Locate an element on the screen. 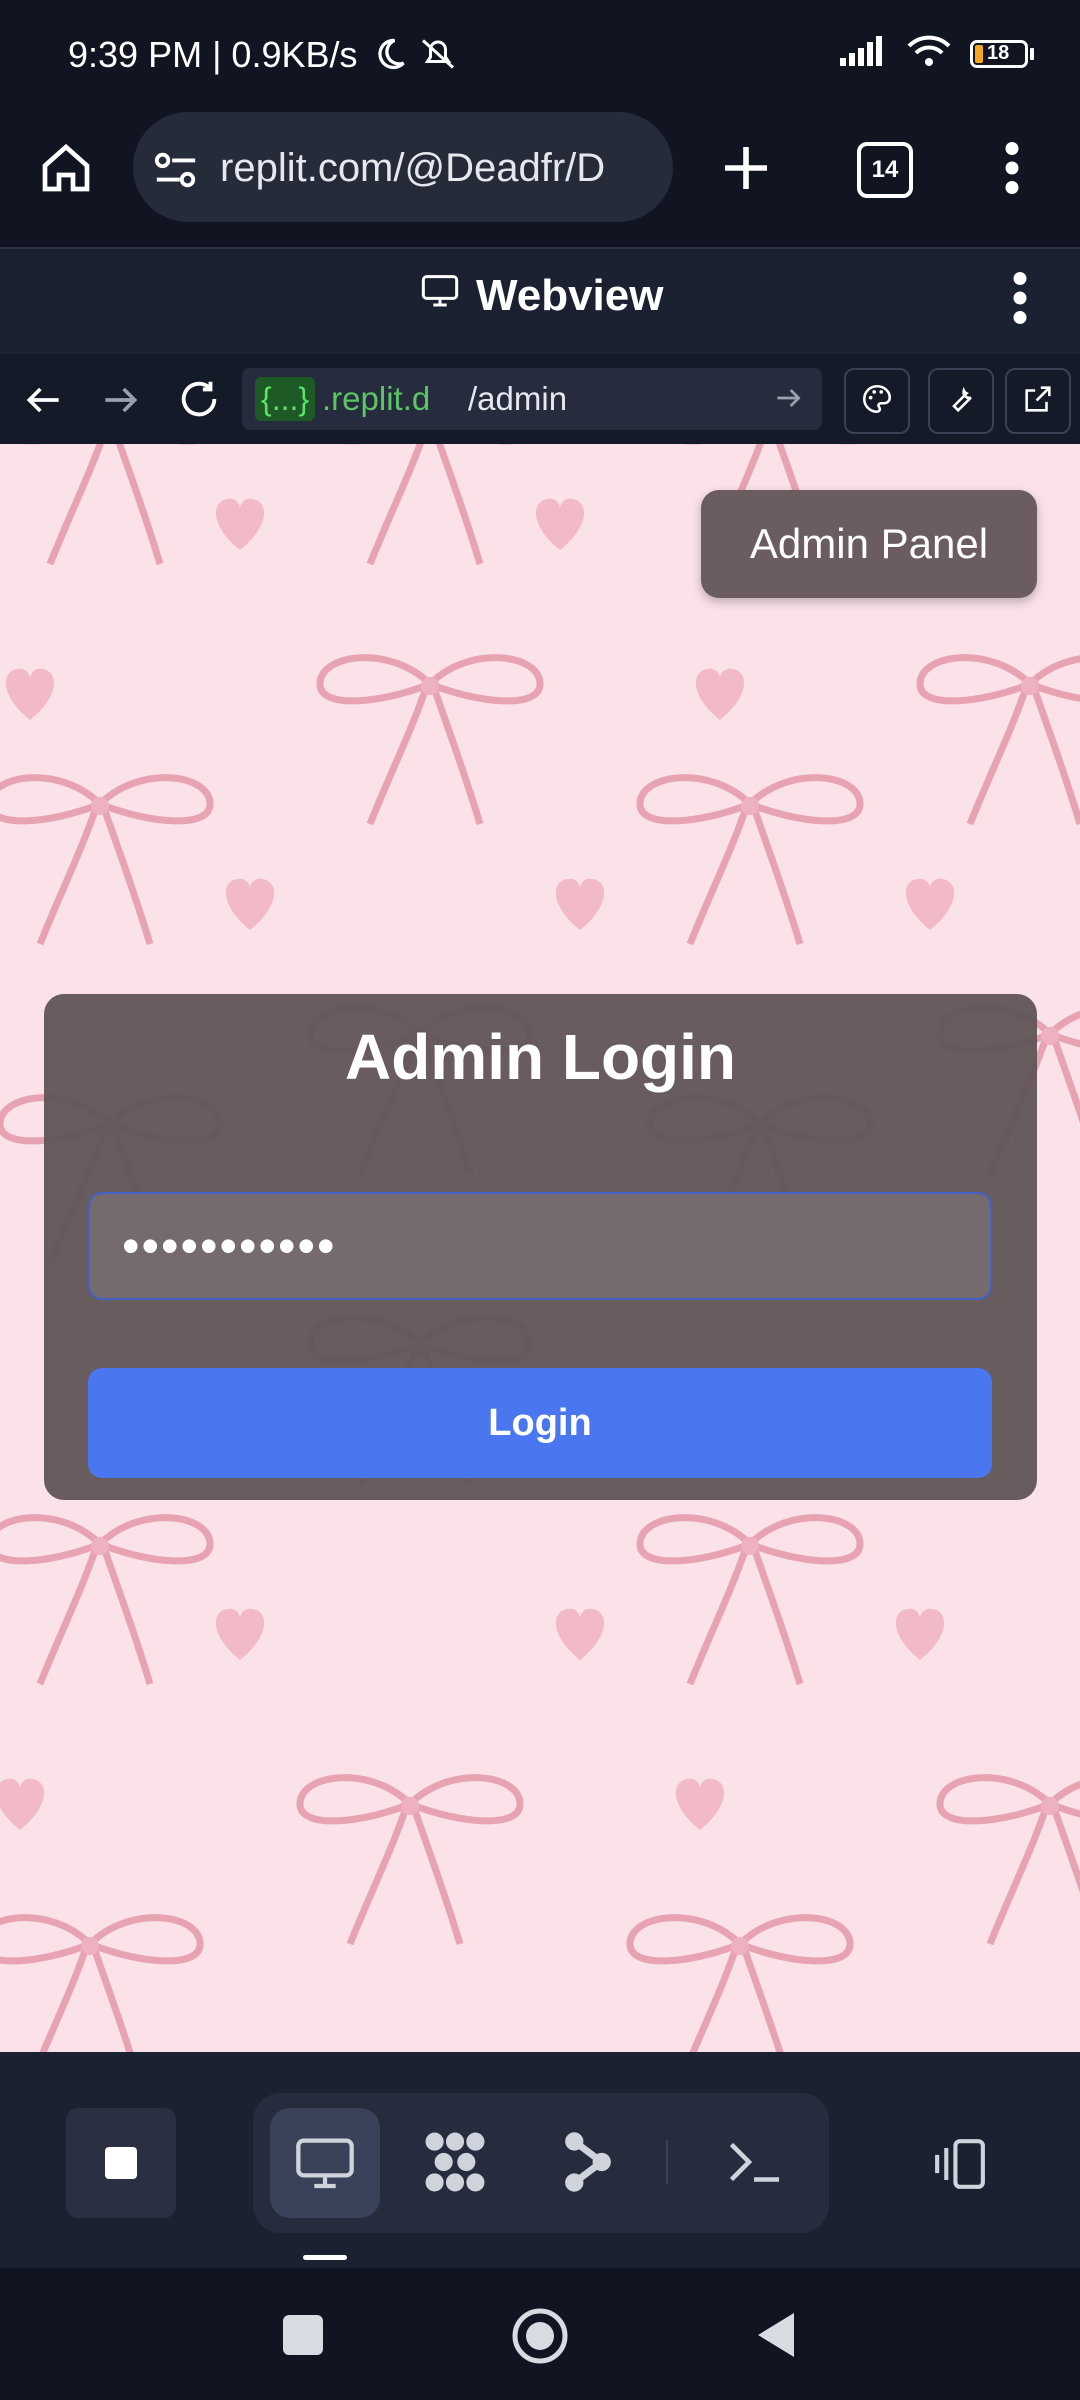 The image size is (1080, 2400). recents-button is located at coordinates (303, 2335).